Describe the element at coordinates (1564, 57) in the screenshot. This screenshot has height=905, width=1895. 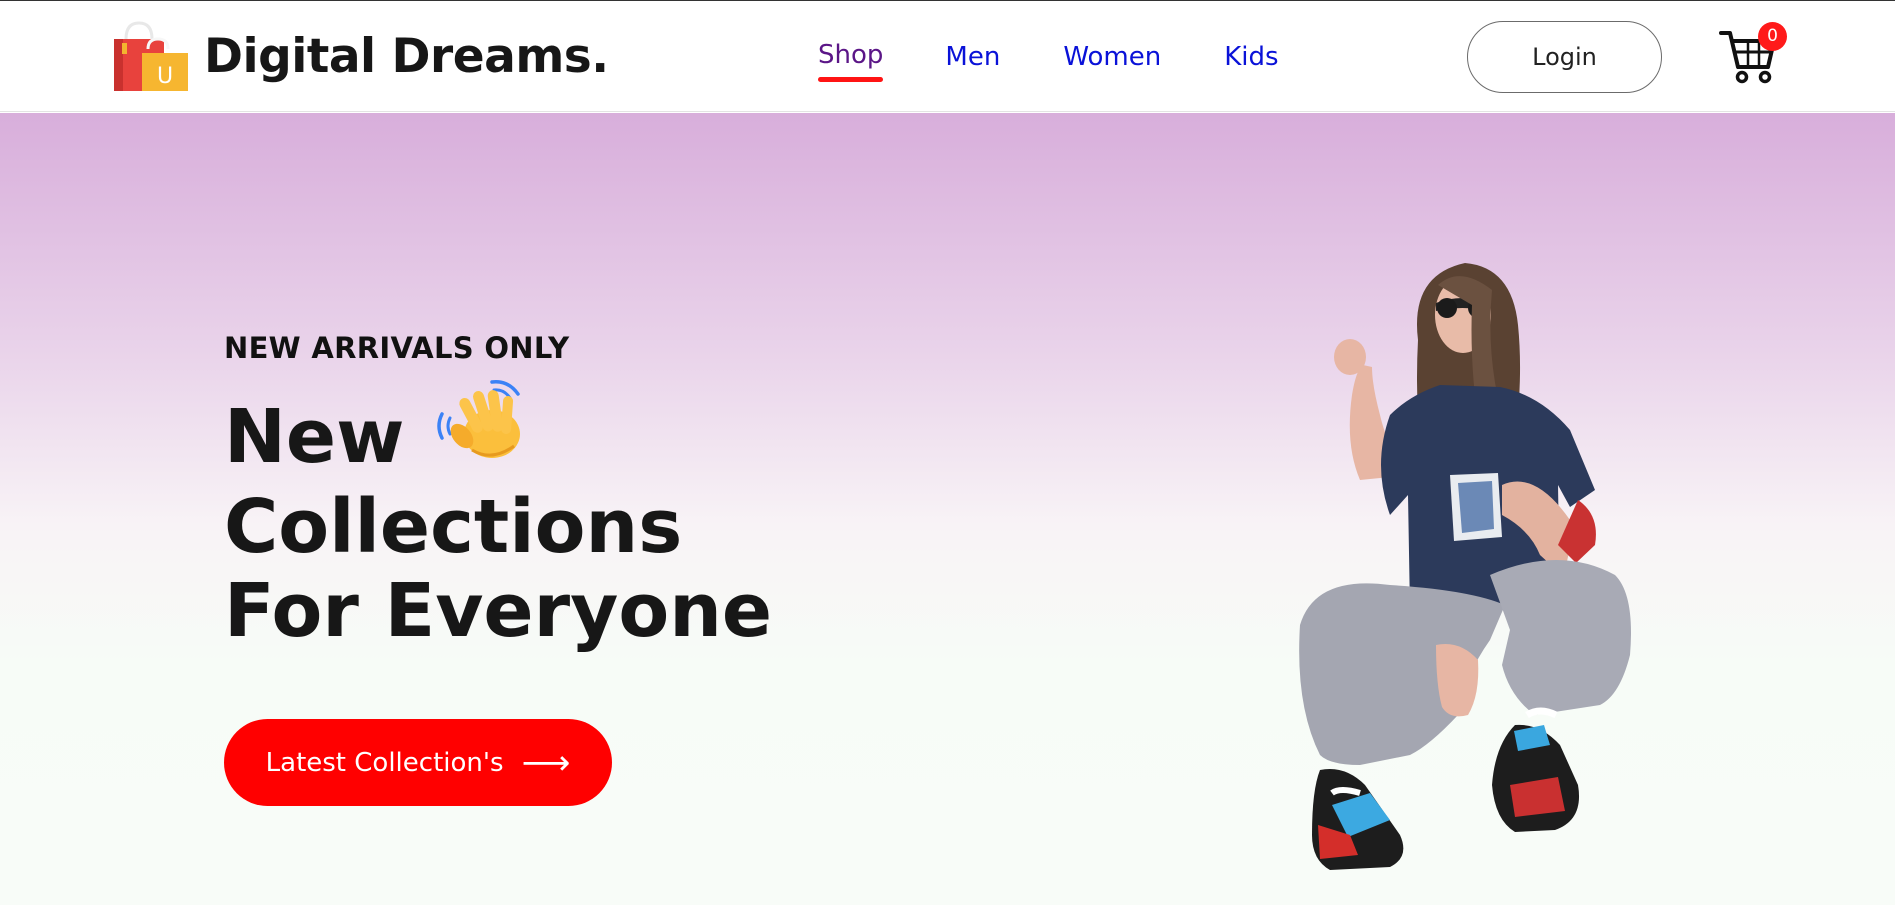
I see `login-button: Login` at that location.